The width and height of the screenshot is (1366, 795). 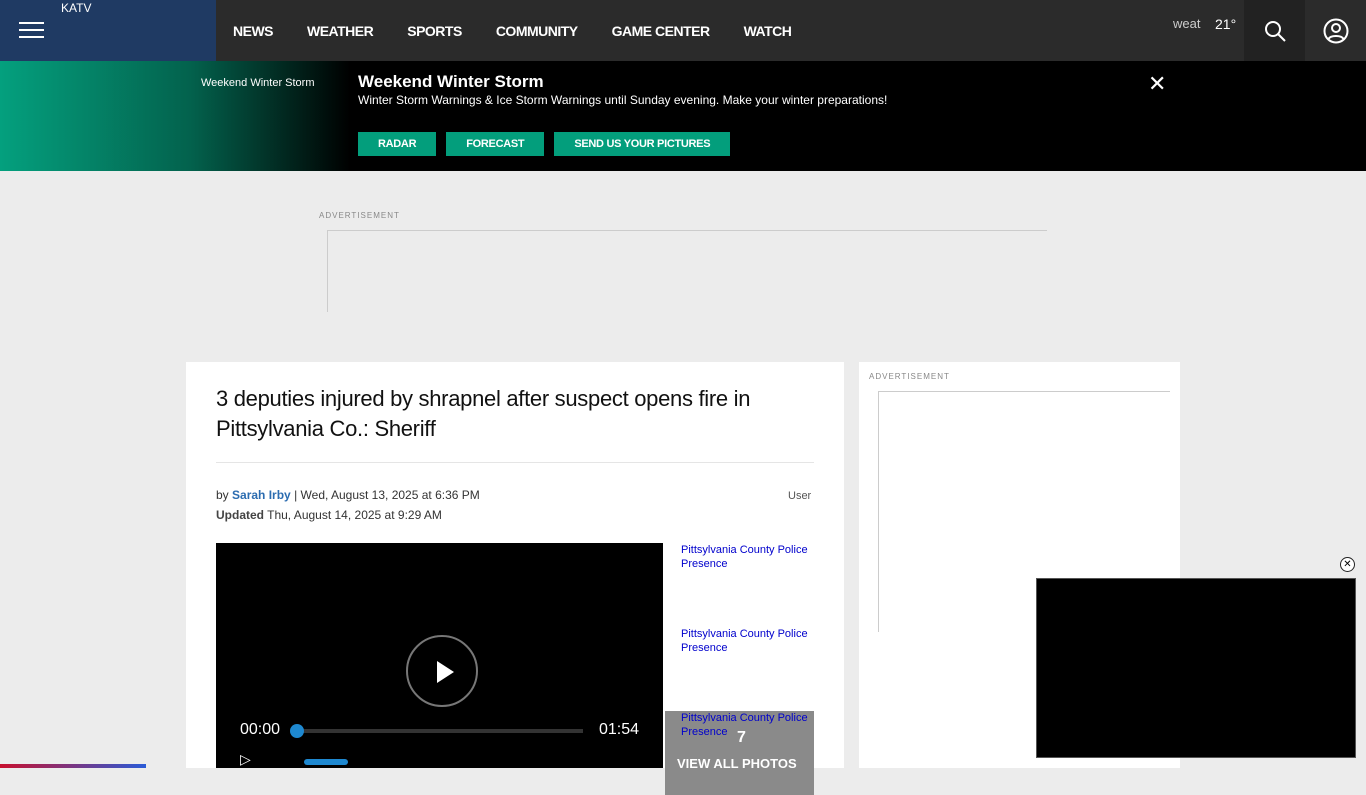 What do you see at coordinates (258, 83) in the screenshot?
I see `alert-image: Weekend Winter Storm` at bounding box center [258, 83].